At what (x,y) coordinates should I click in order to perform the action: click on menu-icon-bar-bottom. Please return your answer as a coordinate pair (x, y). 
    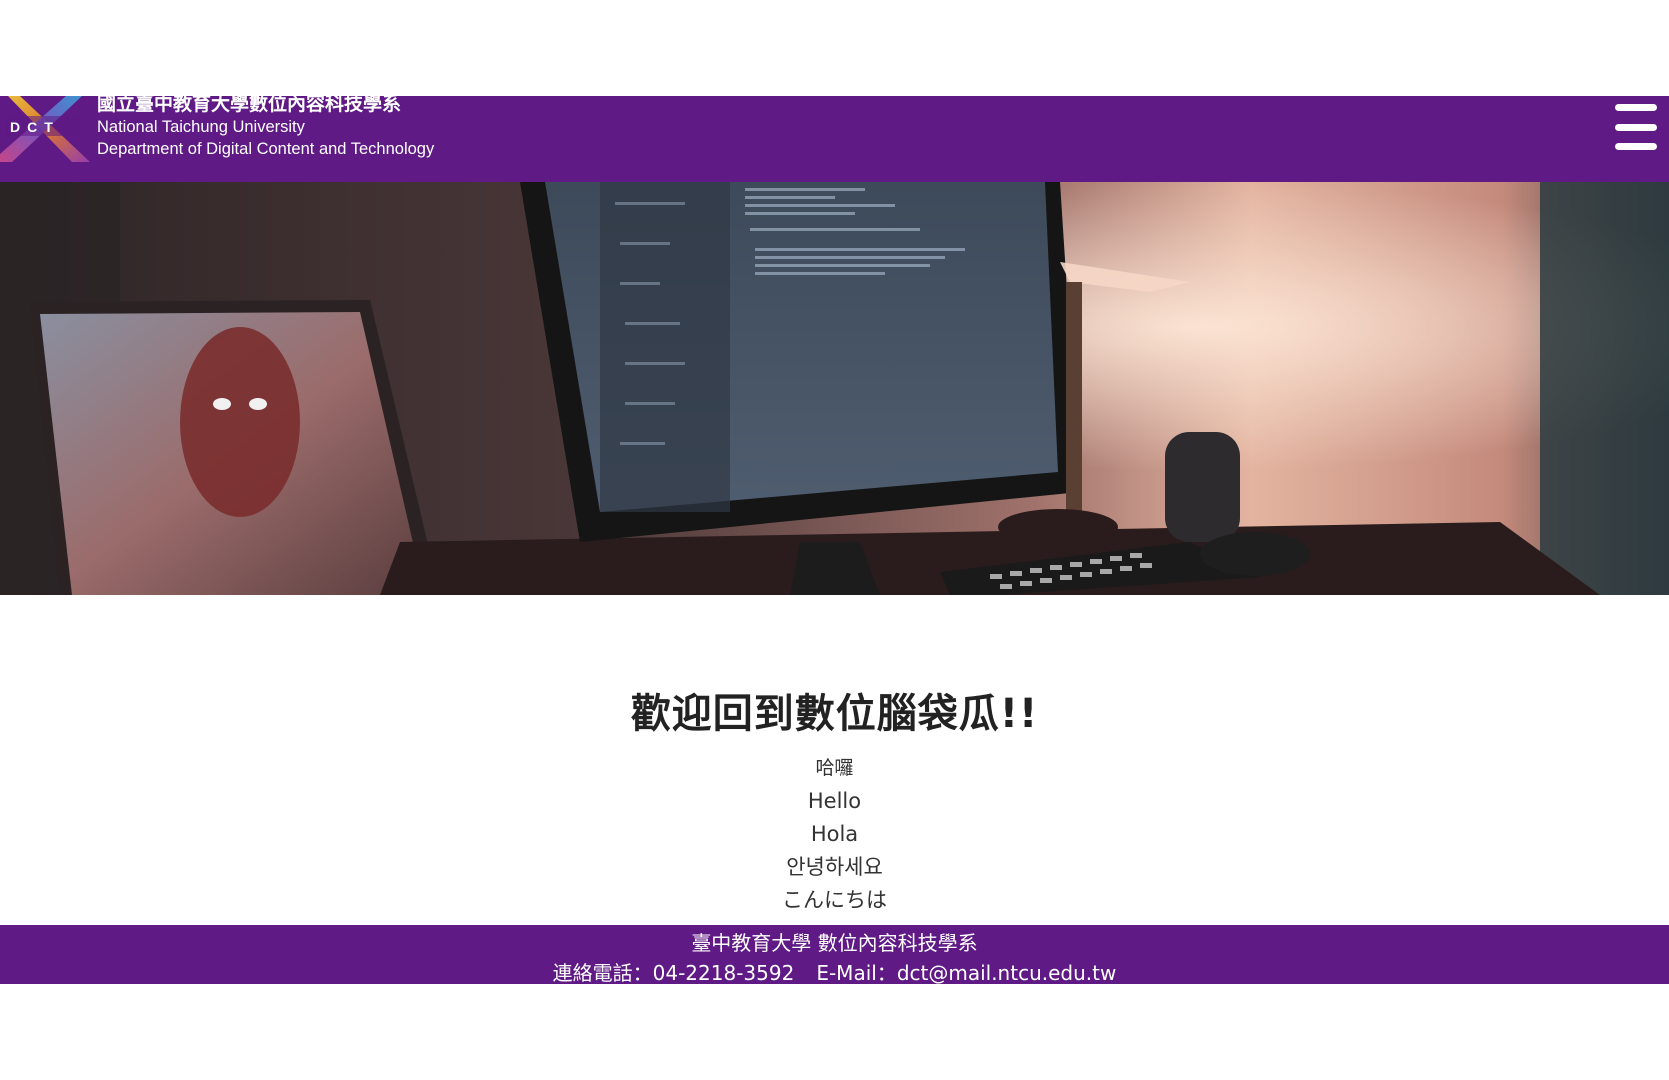
    Looking at the image, I should click on (1636, 146).